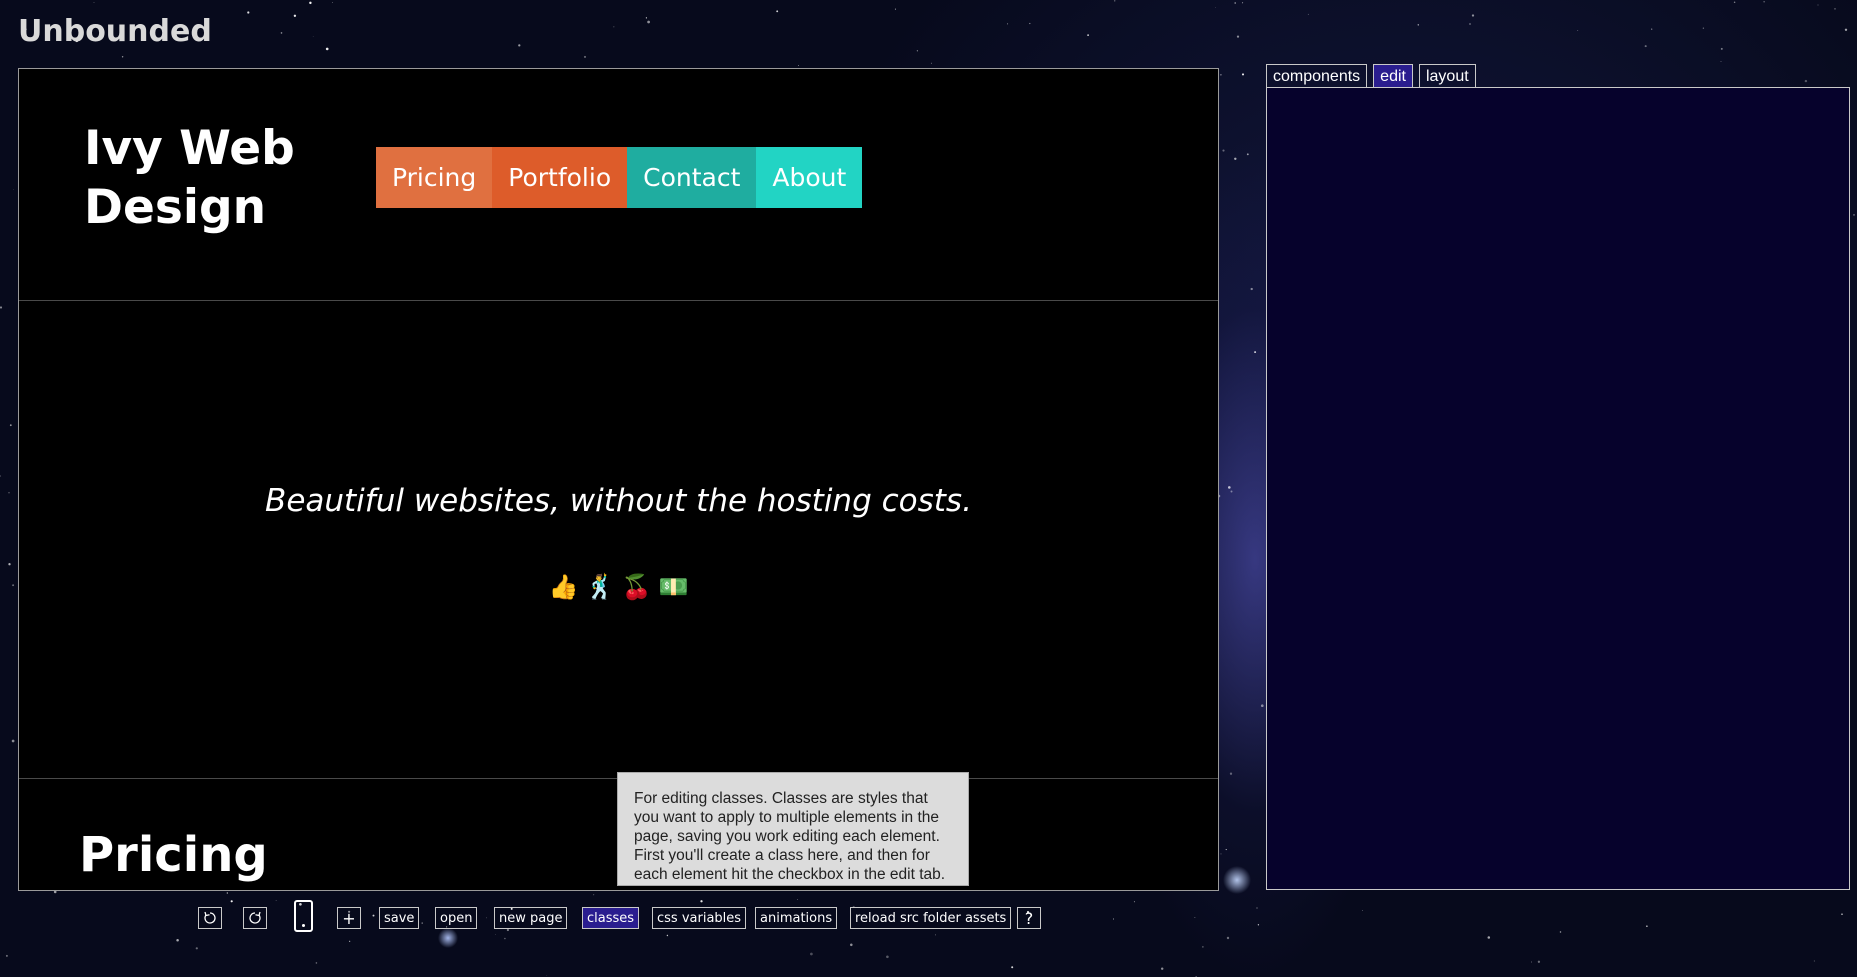 This screenshot has height=977, width=1857. I want to click on nav-item-about: About, so click(809, 177).